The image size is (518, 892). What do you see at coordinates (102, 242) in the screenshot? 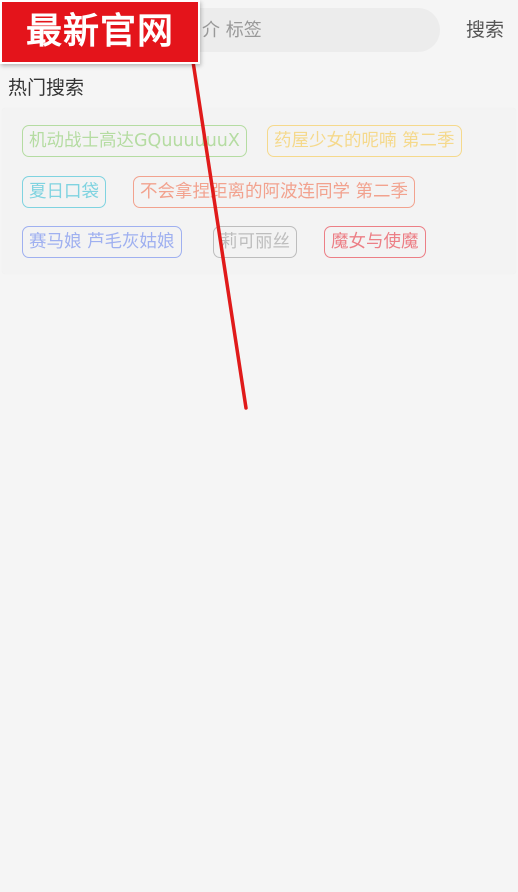
I see `hot-tag-umamusume-cinderella-gray: 赛马娘 芦毛灰姑娘` at bounding box center [102, 242].